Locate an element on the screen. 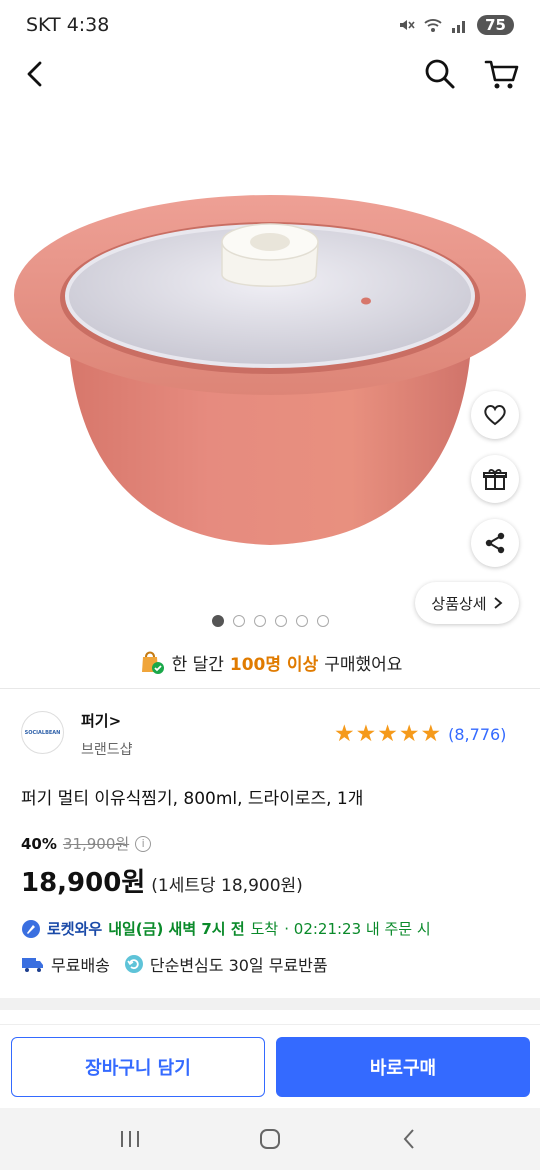  social-proof-suffix: 구매했어요 is located at coordinates (363, 664).